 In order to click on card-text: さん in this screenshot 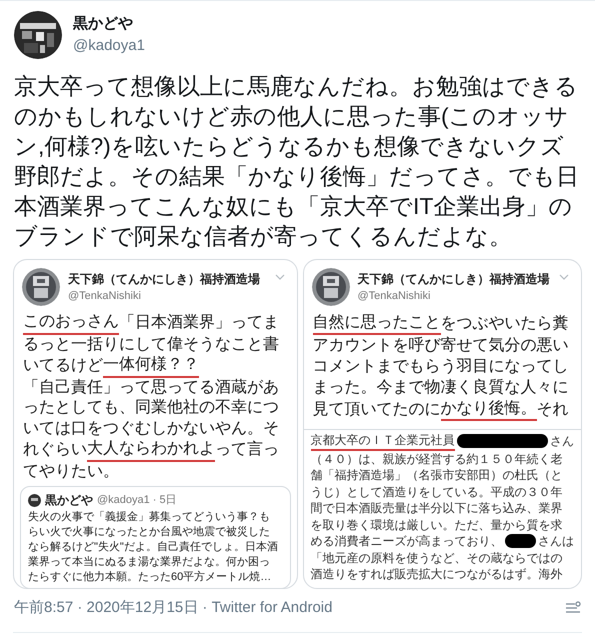, I will do `click(562, 441)`.